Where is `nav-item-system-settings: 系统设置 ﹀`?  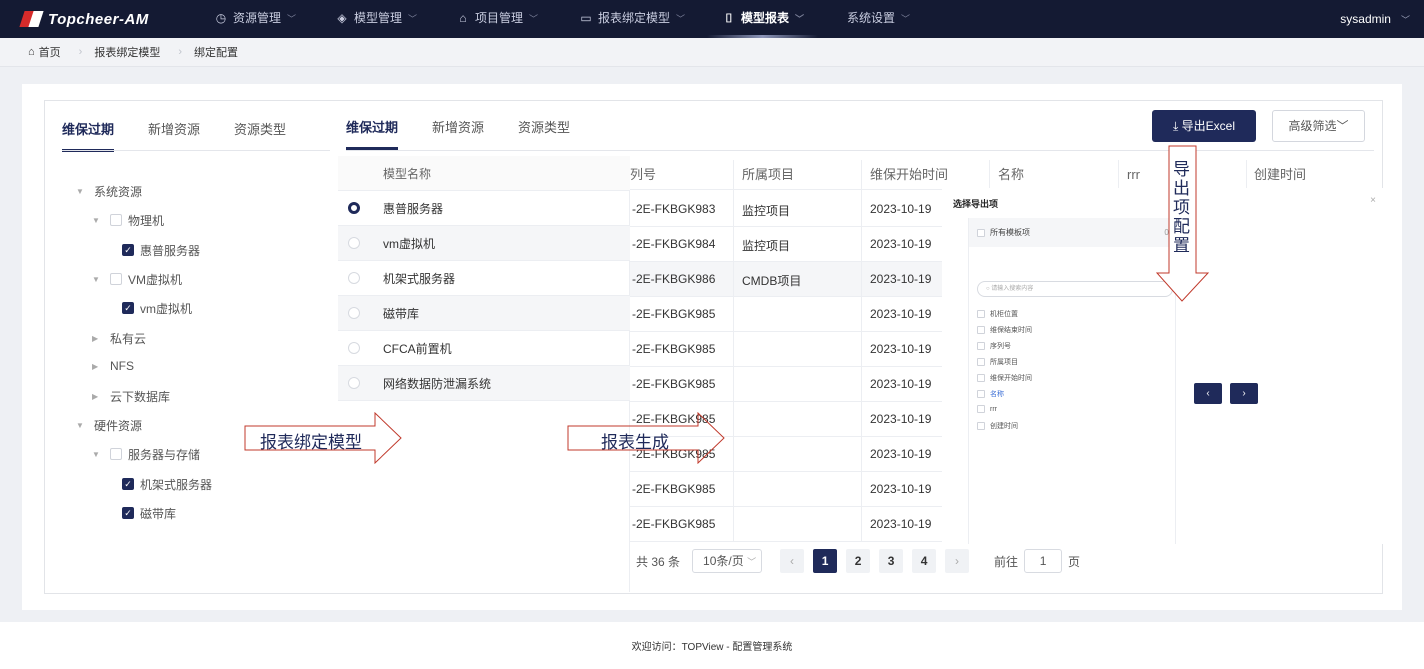
nav-item-system-settings: 系统设置 ﹀ is located at coordinates (878, 19).